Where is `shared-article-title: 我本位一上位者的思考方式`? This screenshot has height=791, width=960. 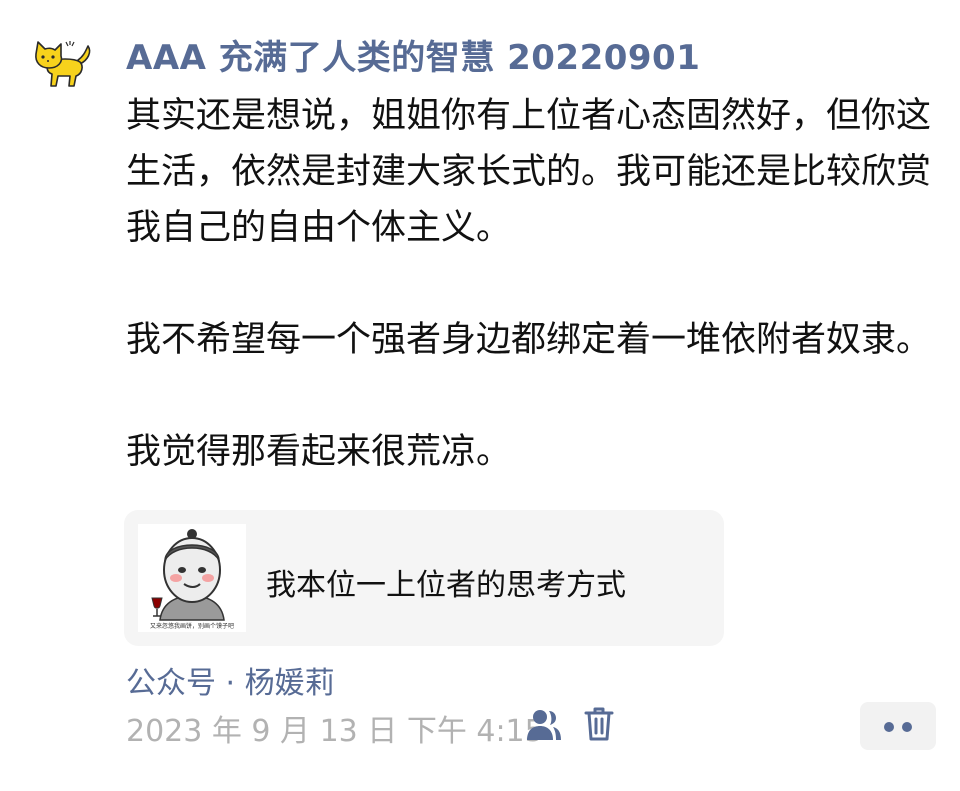 shared-article-title: 我本位一上位者的思考方式 is located at coordinates (446, 585).